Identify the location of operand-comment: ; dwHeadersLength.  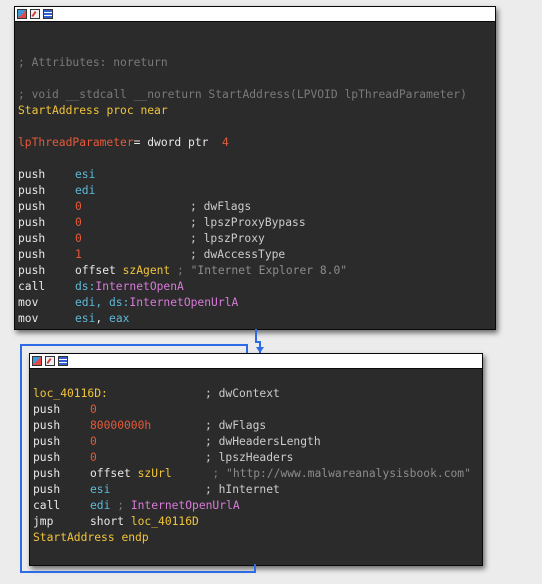
(263, 441).